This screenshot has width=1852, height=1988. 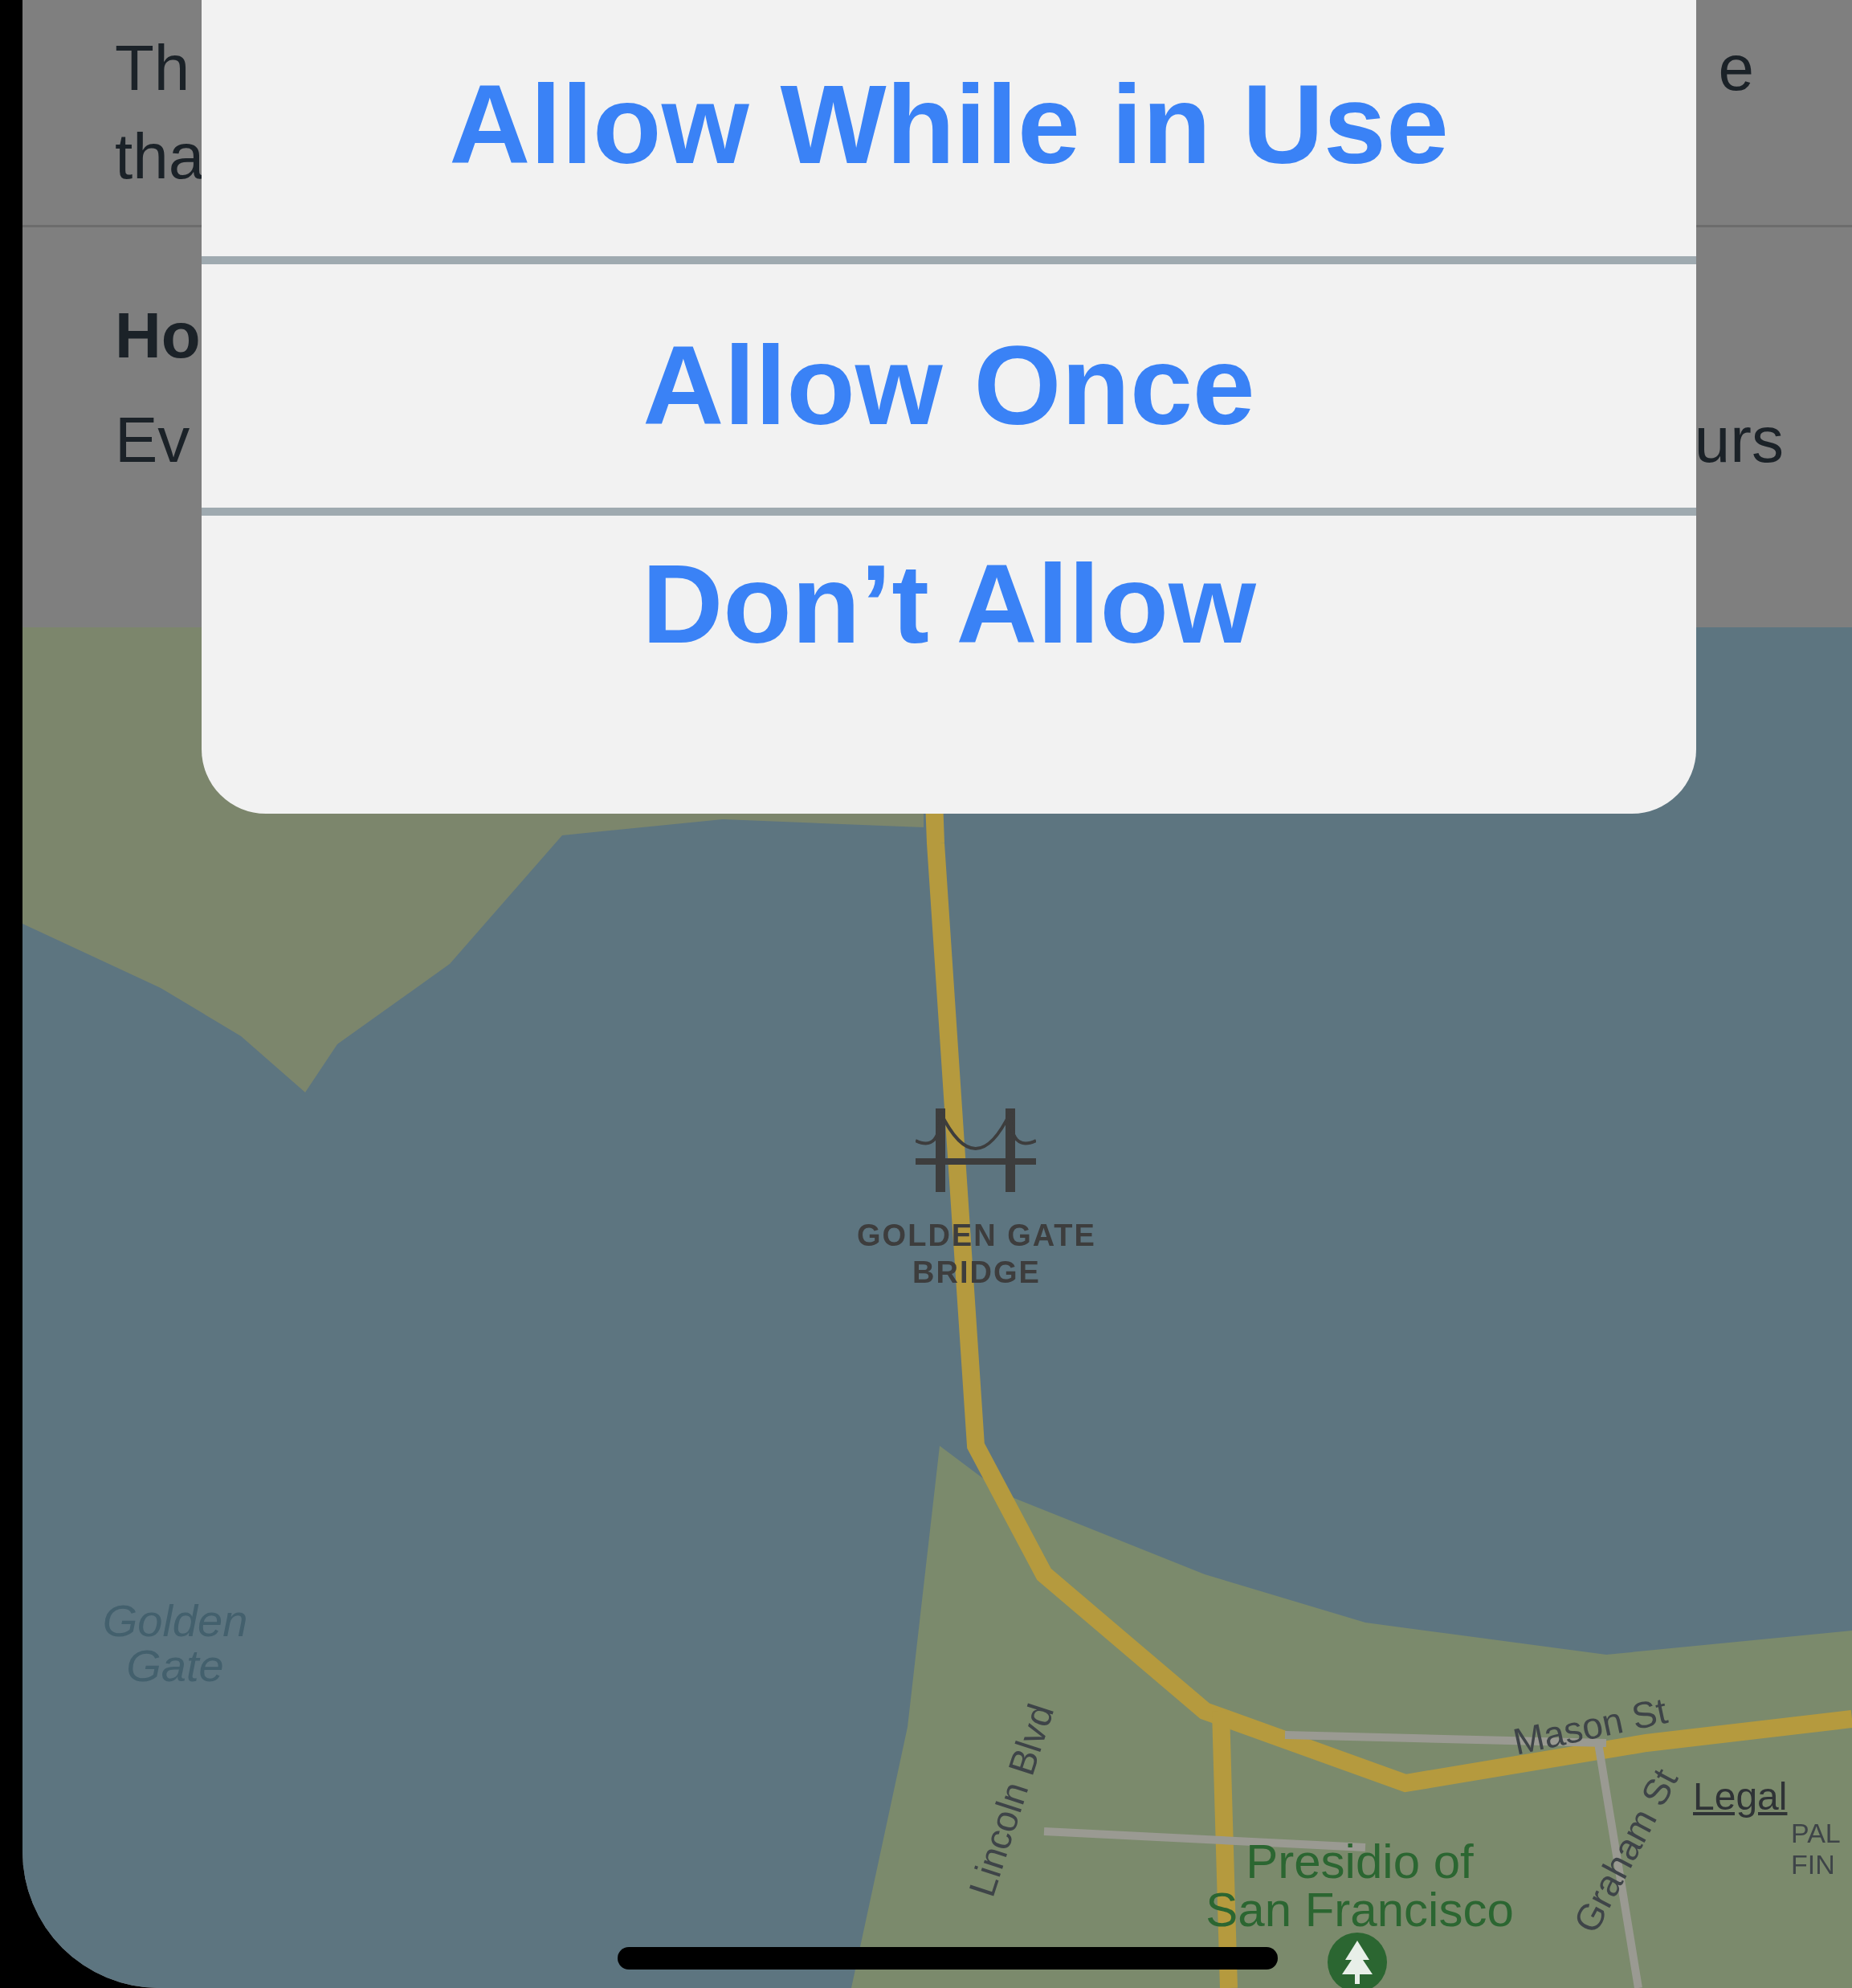 What do you see at coordinates (976, 1150) in the screenshot?
I see `bridge-icon` at bounding box center [976, 1150].